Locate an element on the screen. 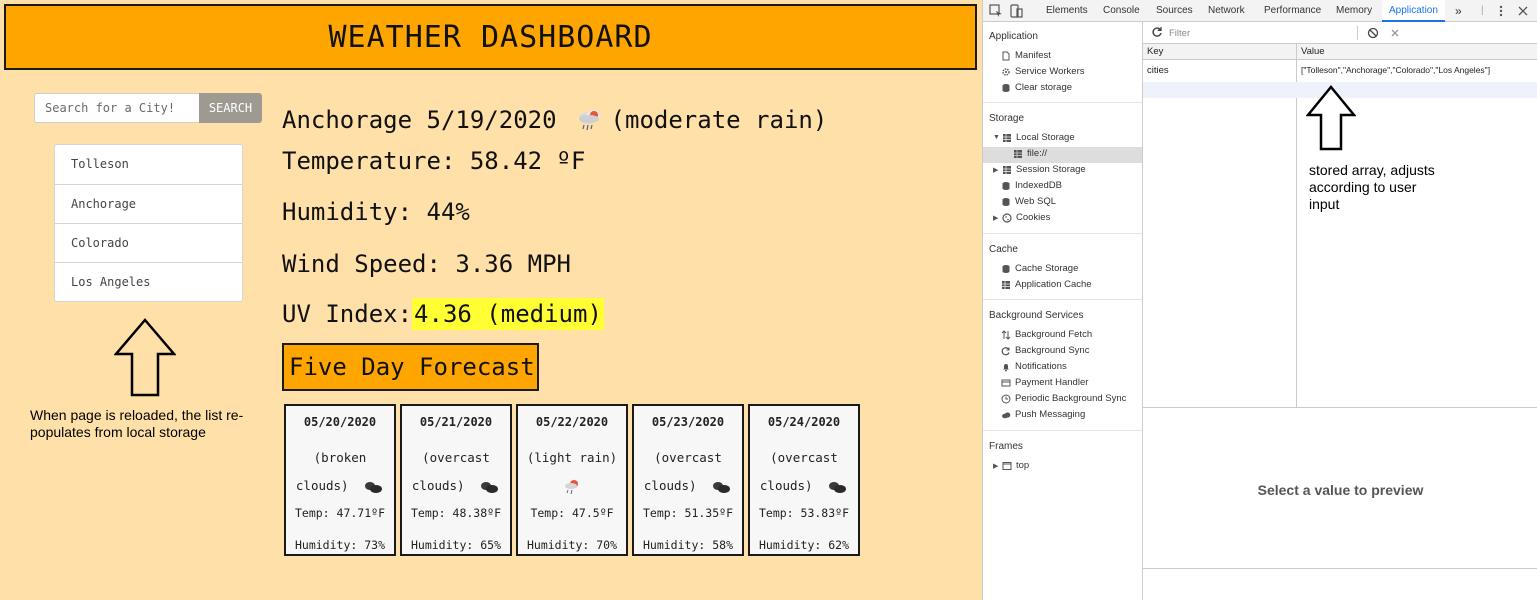 This screenshot has height=600, width=1537. sidebar-item-periodic-background-sync: Periodic Background Sync is located at coordinates (1063, 398).